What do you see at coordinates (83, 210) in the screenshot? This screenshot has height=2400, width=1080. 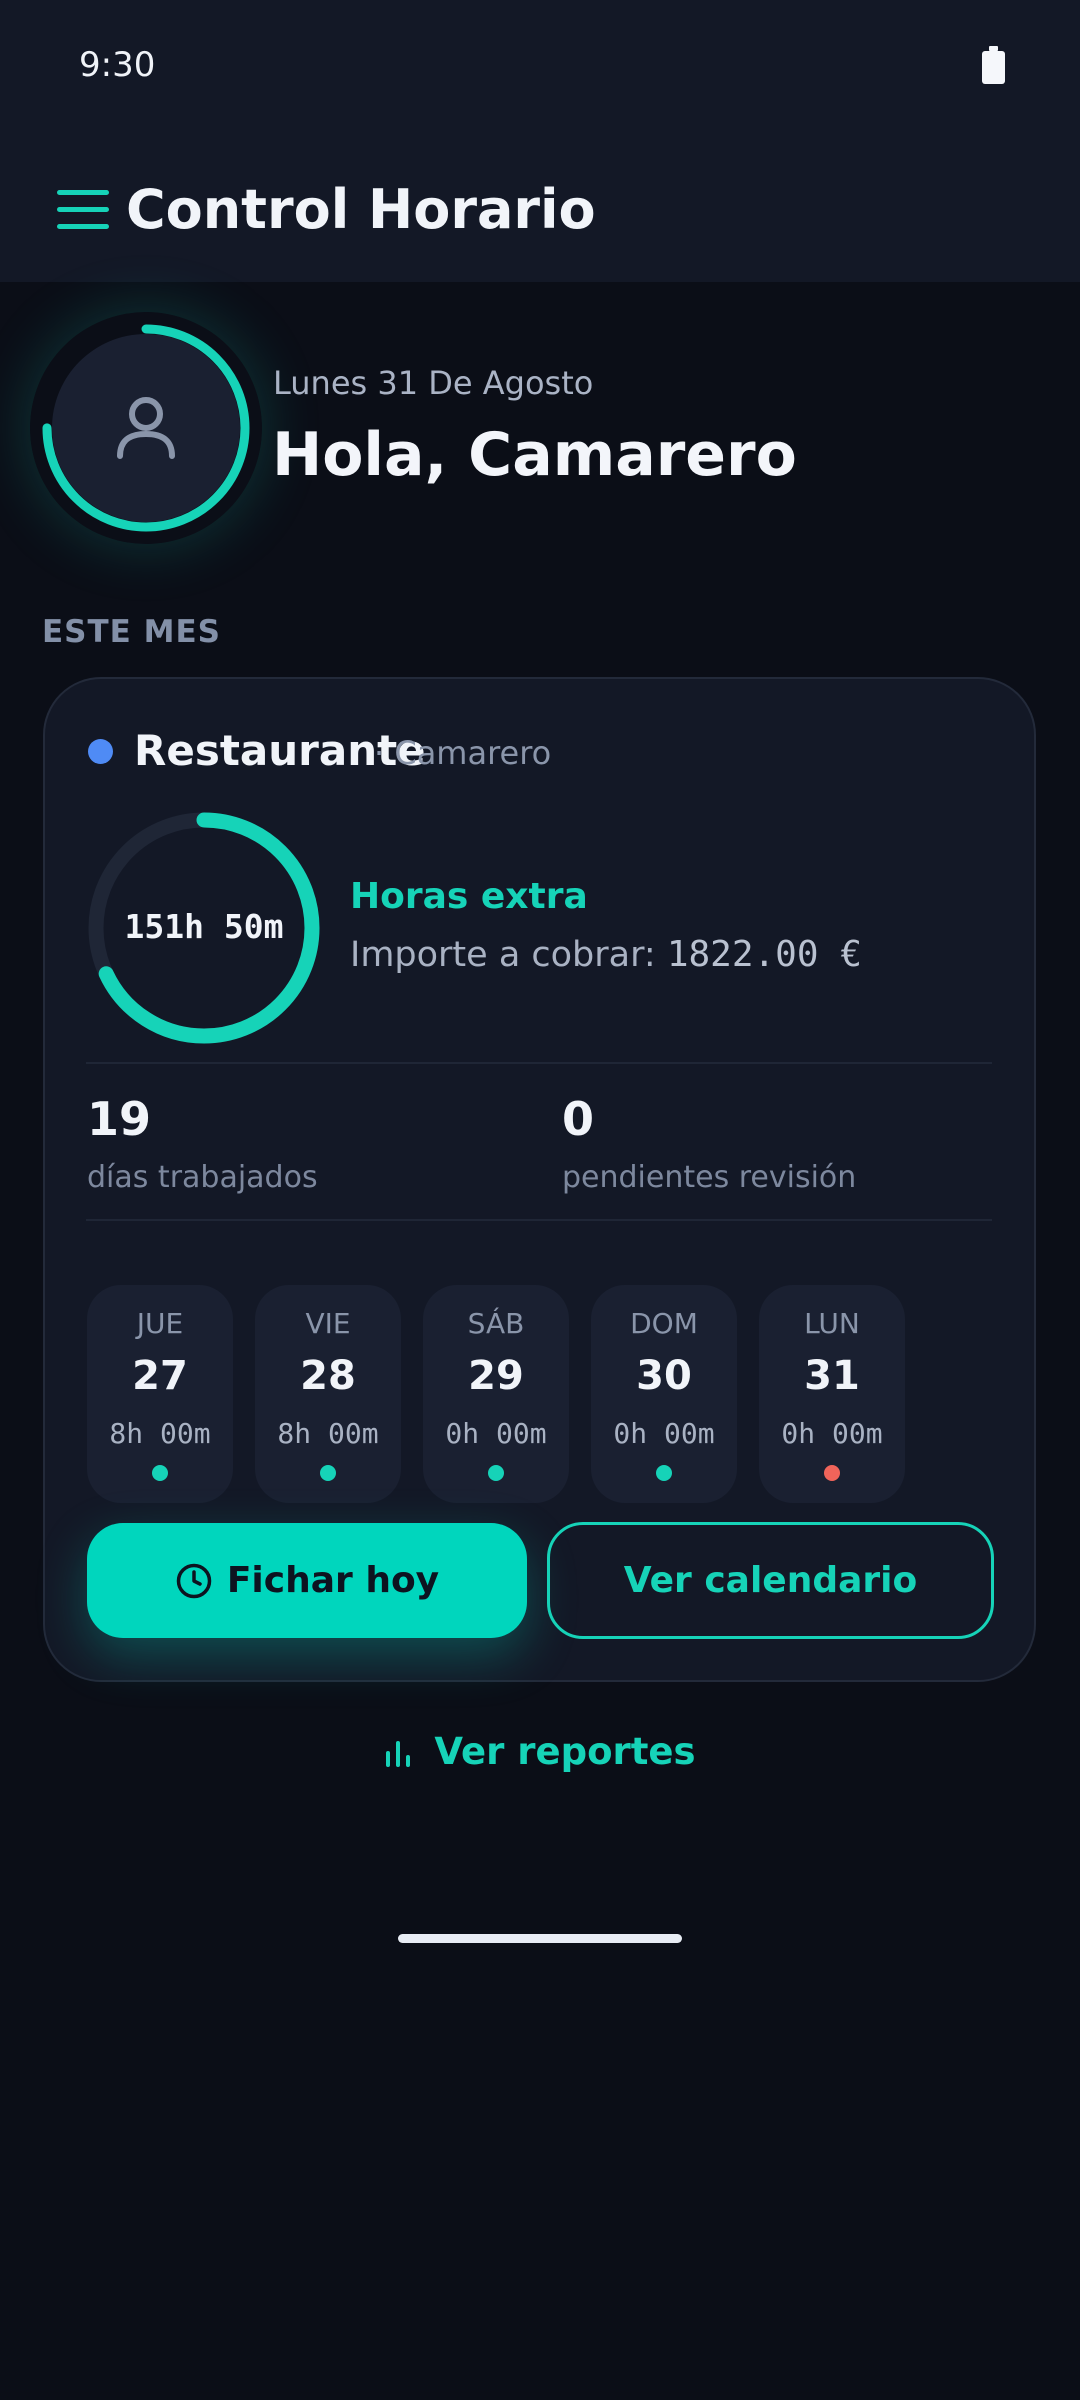 I see `hamburger-icon` at bounding box center [83, 210].